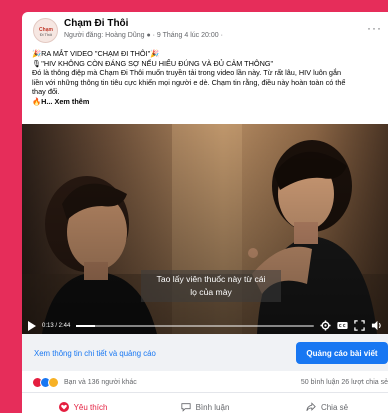 This screenshot has width=388, height=413. Describe the element at coordinates (211, 292) in the screenshot. I see `subtitle-line: lọ của mày` at that location.